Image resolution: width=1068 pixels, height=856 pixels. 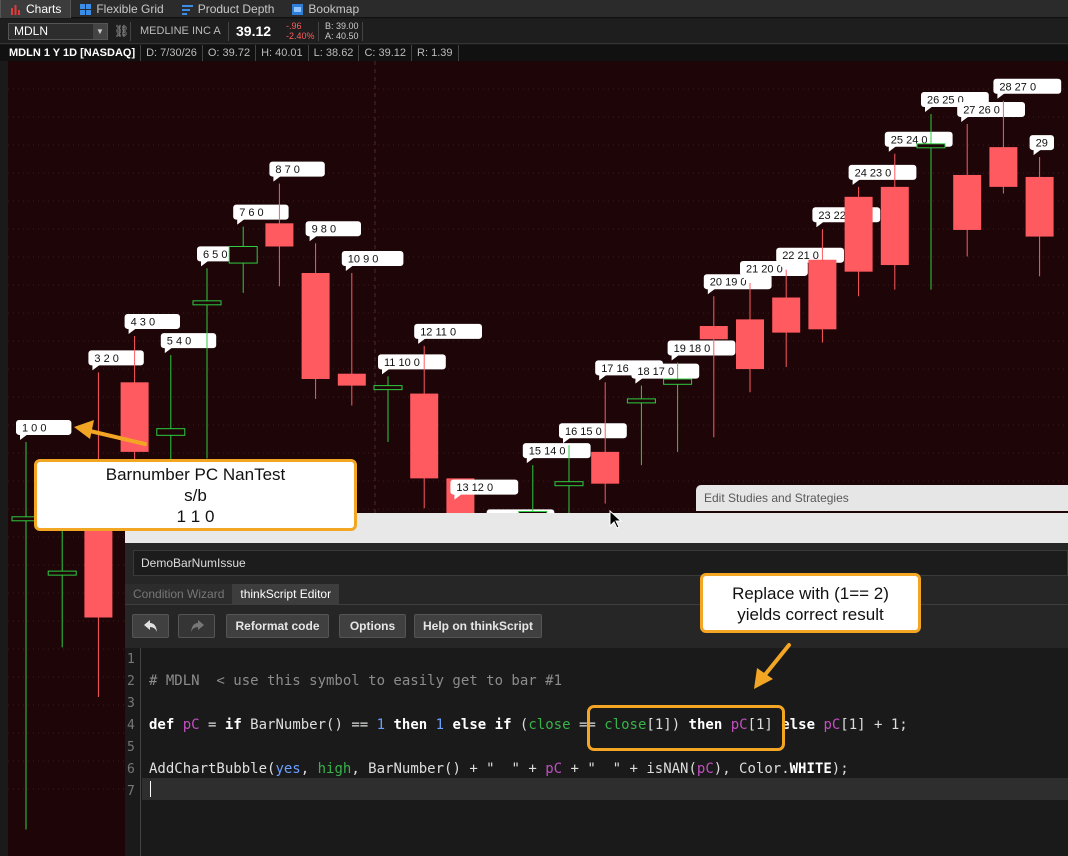 I want to click on tab-product-depth-label: Product Depth, so click(x=236, y=9).